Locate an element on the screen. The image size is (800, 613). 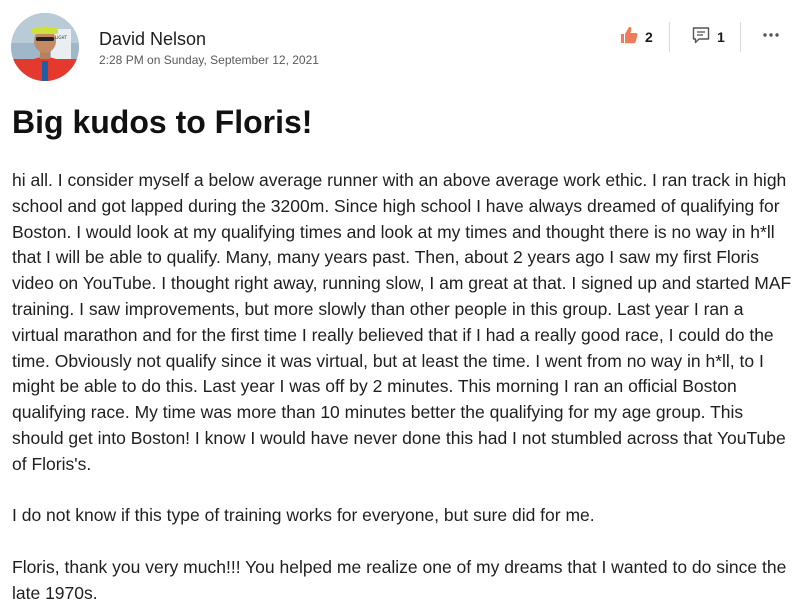
thumbs-up-icon is located at coordinates (629, 37).